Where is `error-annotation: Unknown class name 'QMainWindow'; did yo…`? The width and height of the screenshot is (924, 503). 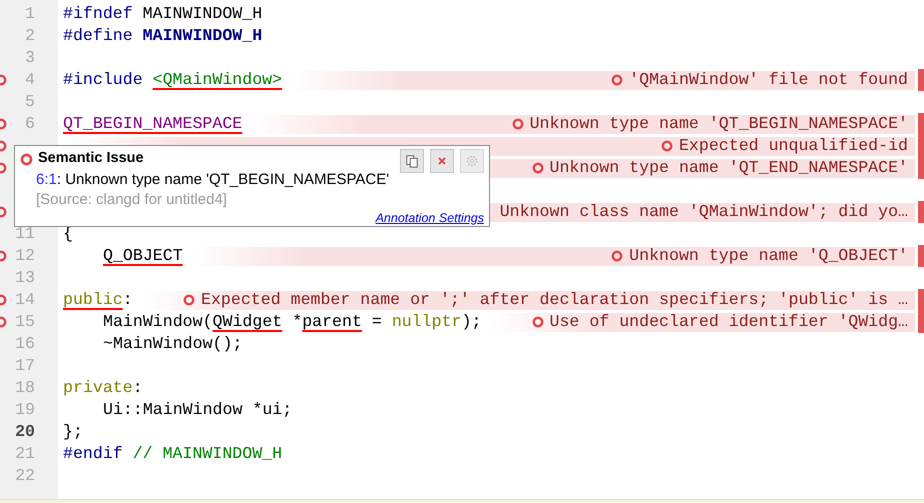
error-annotation: Unknown class name 'QMainWindow'; did yo… is located at coordinates (704, 212).